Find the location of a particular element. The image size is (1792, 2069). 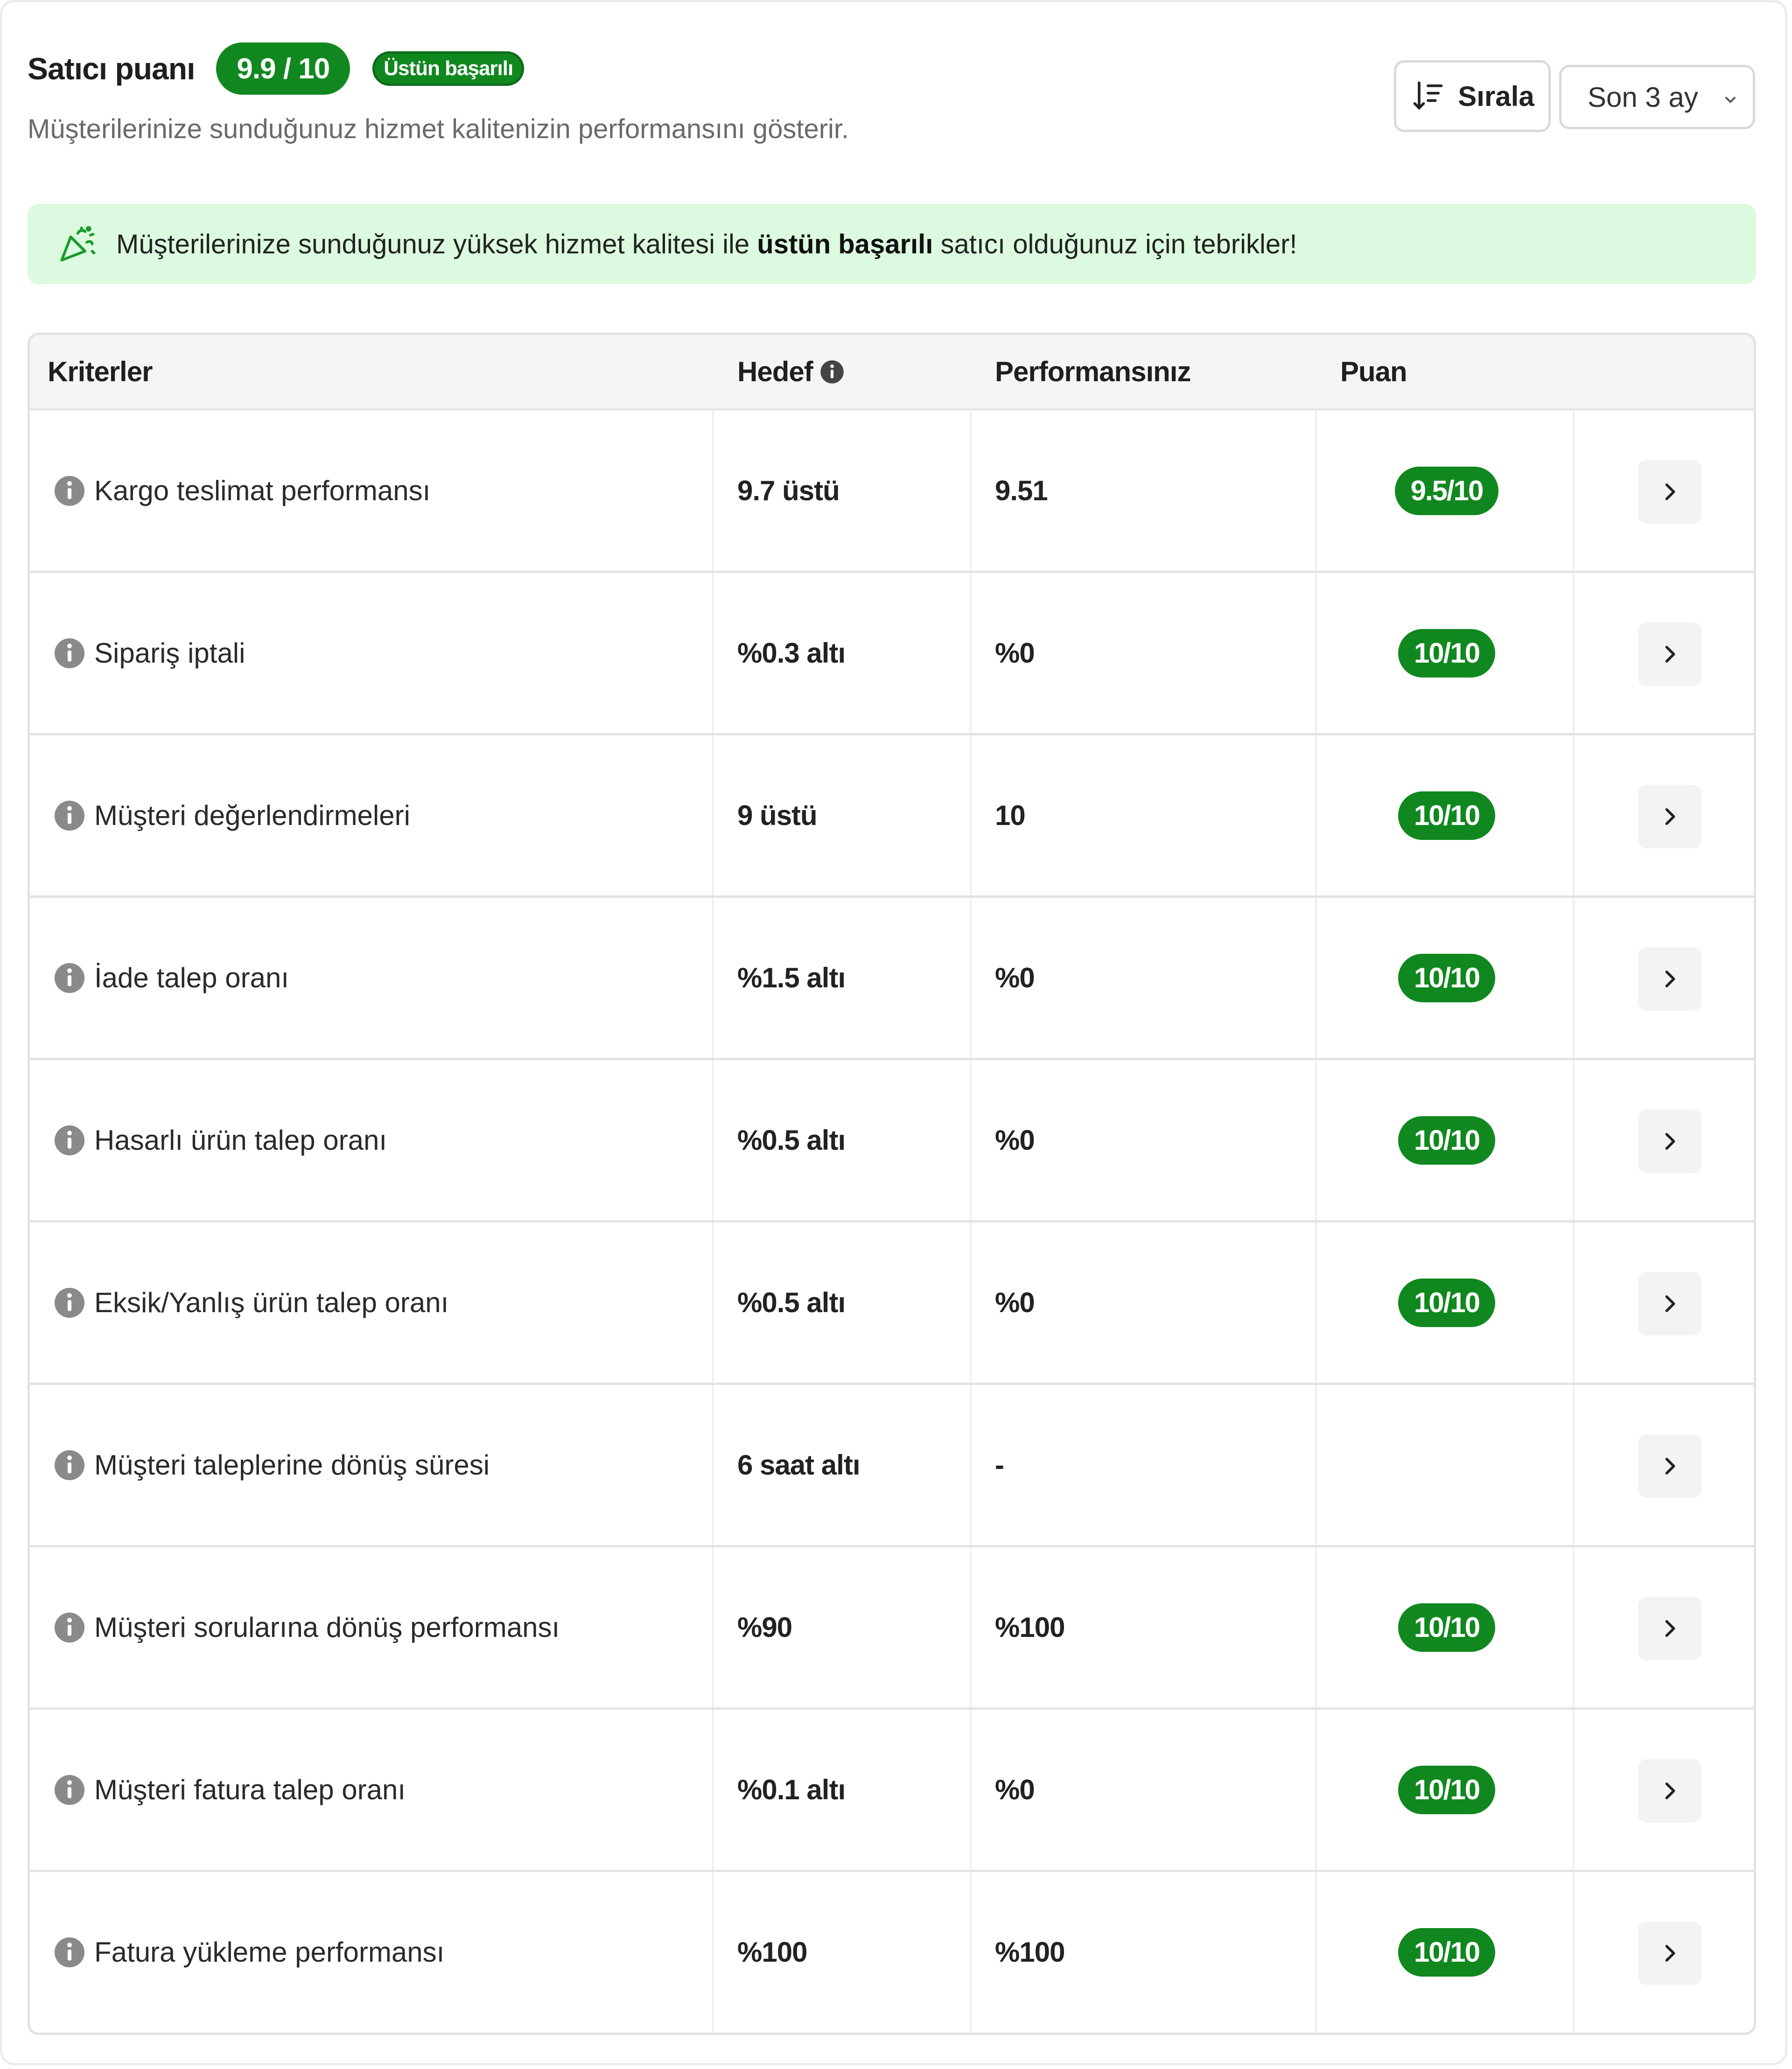

banner-text-end: satıcı olduğunuz için tebrikler! is located at coordinates (1115, 244).